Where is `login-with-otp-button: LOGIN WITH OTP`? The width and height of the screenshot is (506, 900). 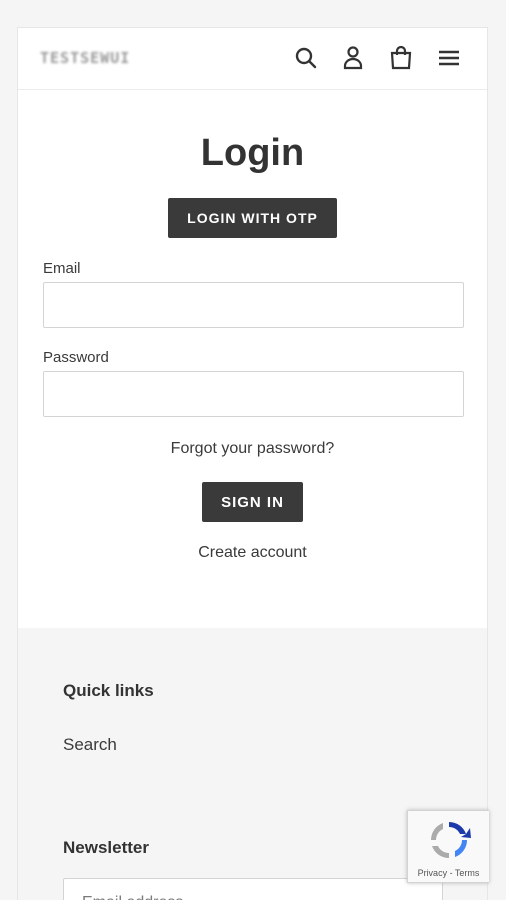 login-with-otp-button: LOGIN WITH OTP is located at coordinates (252, 218).